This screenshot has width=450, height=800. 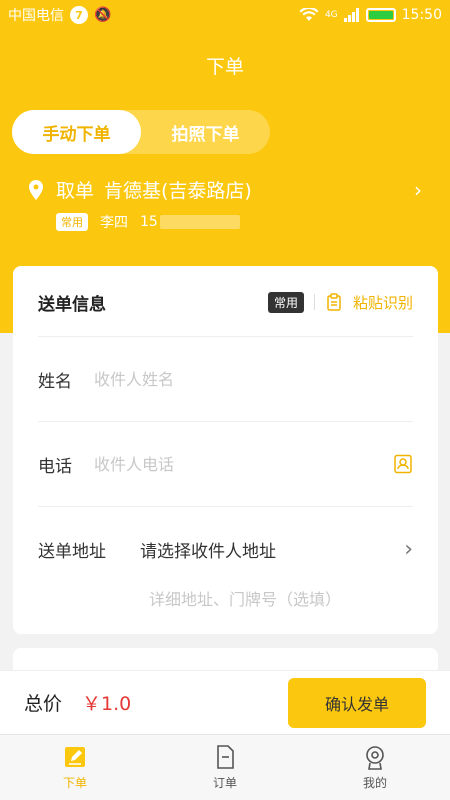 What do you see at coordinates (205, 132) in the screenshot?
I see `tab-photo-order: 拍照下单` at bounding box center [205, 132].